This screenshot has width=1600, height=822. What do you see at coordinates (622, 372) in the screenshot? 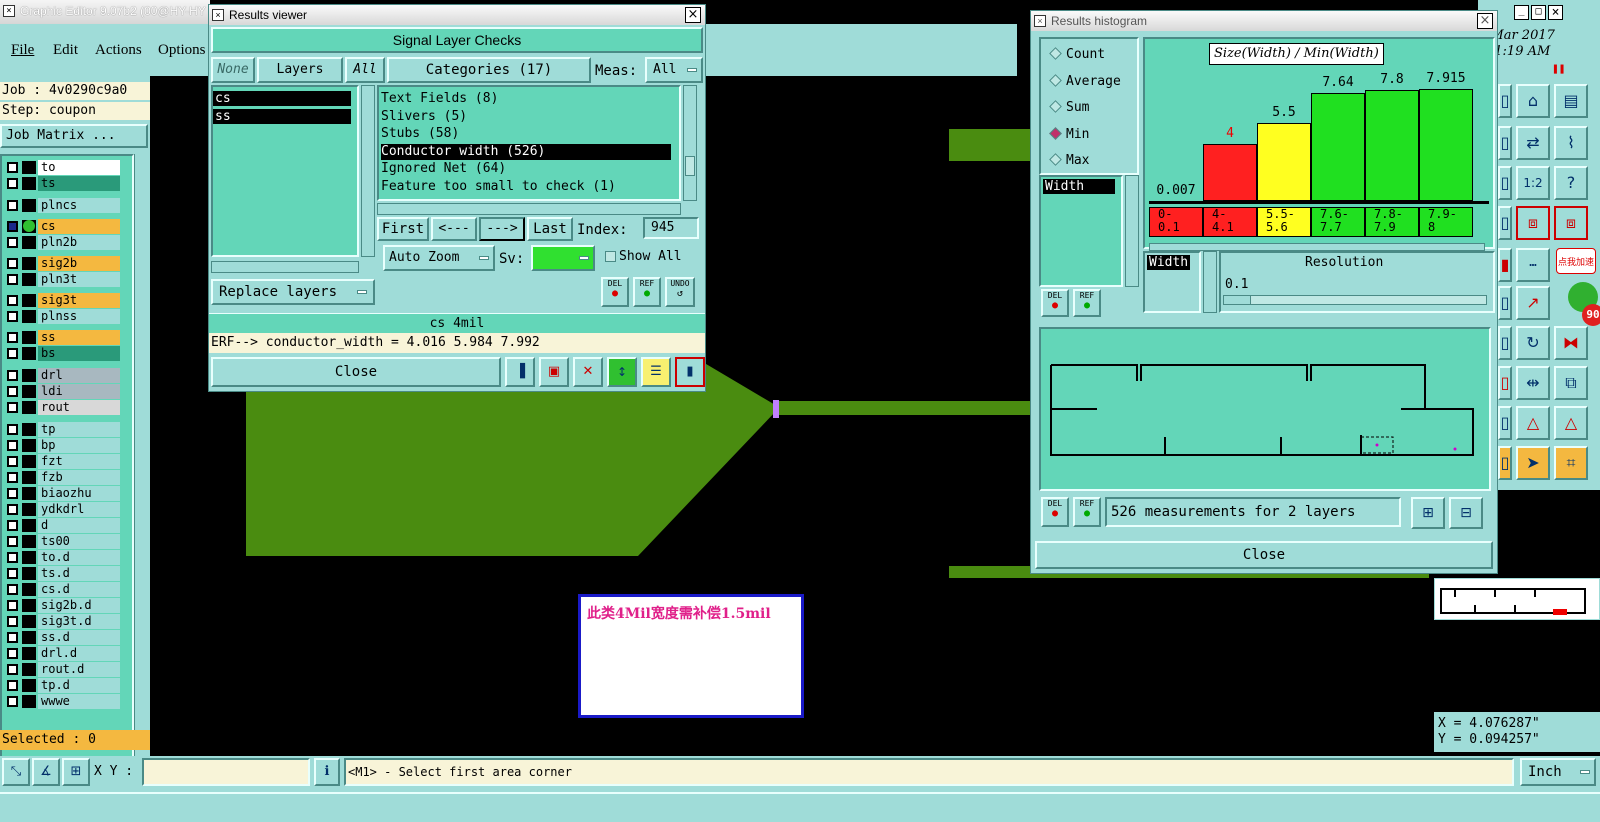
I see `tool-icon-3: ↕` at bounding box center [622, 372].